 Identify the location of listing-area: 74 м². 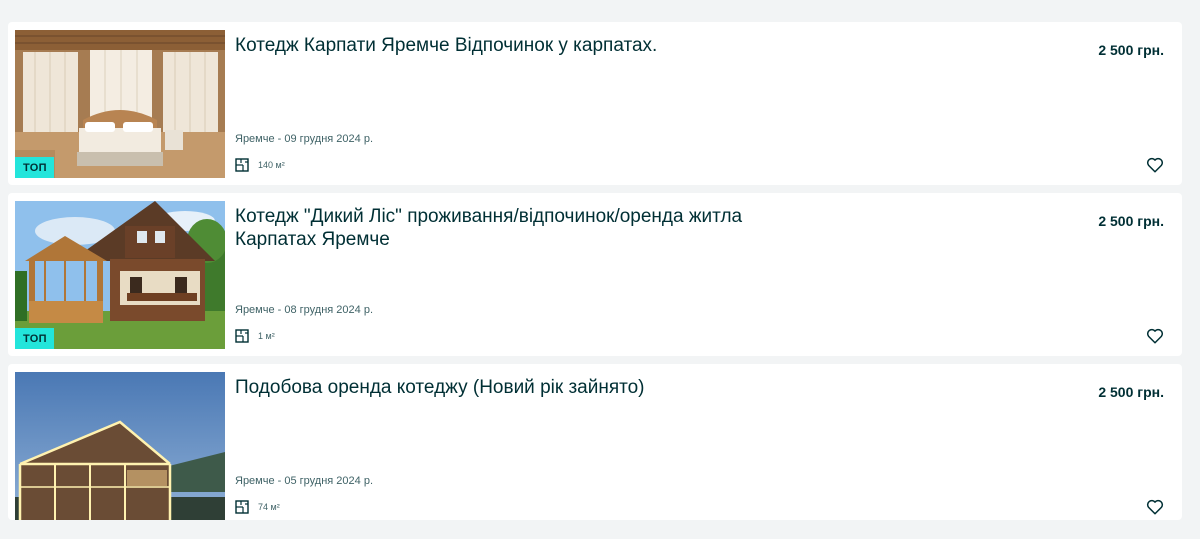
(257, 507).